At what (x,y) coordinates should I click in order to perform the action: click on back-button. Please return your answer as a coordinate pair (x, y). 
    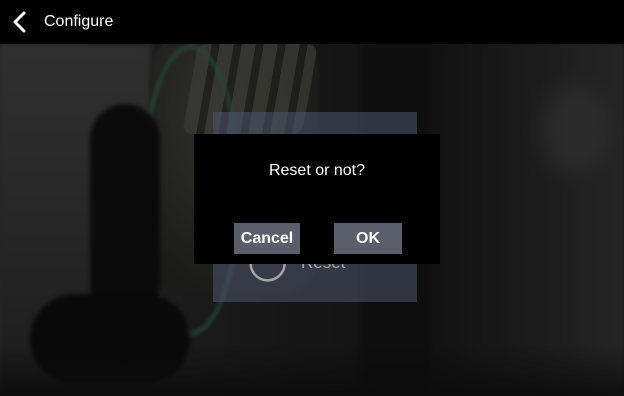
    Looking at the image, I should click on (20, 22).